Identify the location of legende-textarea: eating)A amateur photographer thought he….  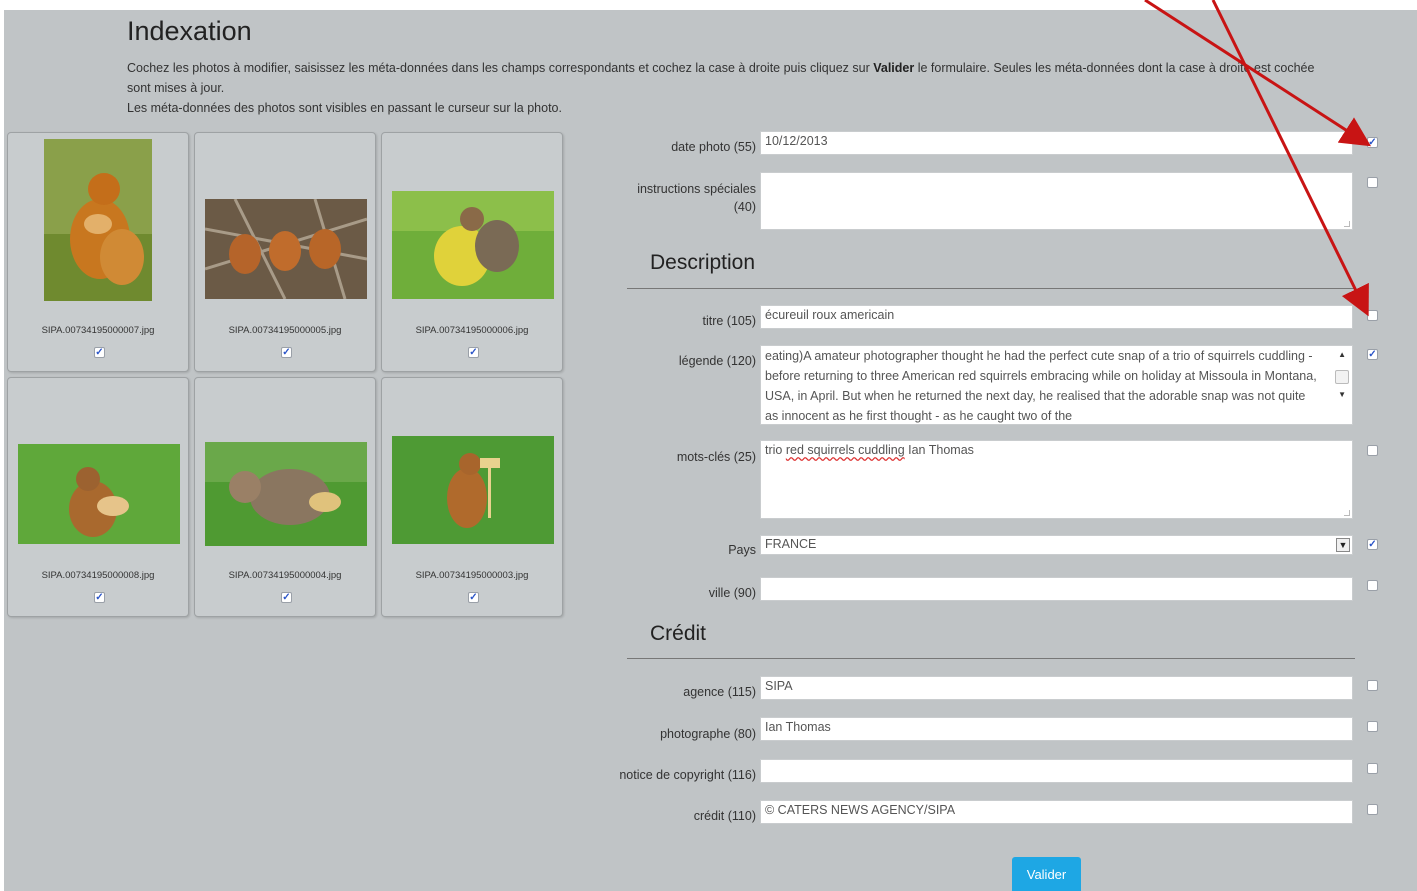
(1056, 385).